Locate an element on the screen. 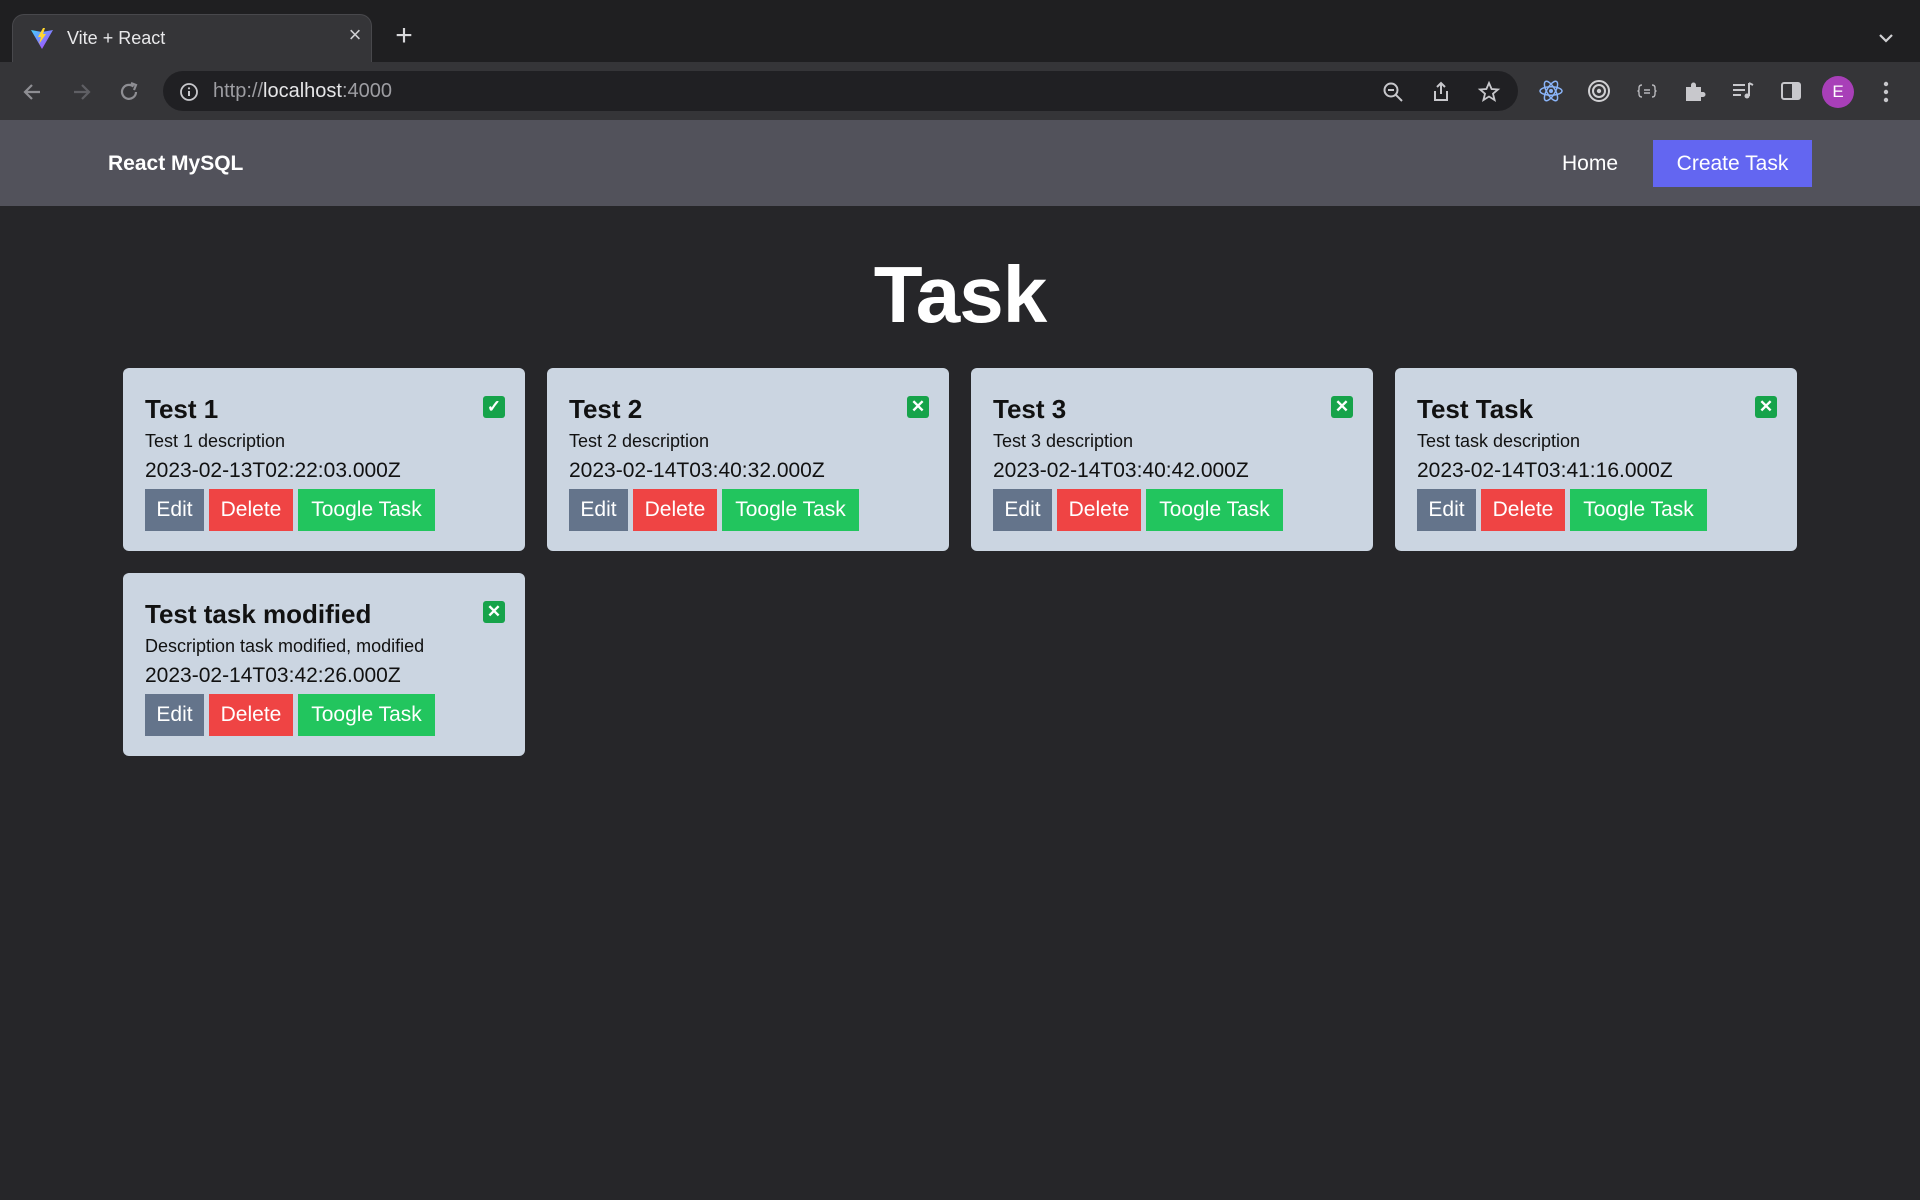  forward-arrow-icon is located at coordinates (81, 92).